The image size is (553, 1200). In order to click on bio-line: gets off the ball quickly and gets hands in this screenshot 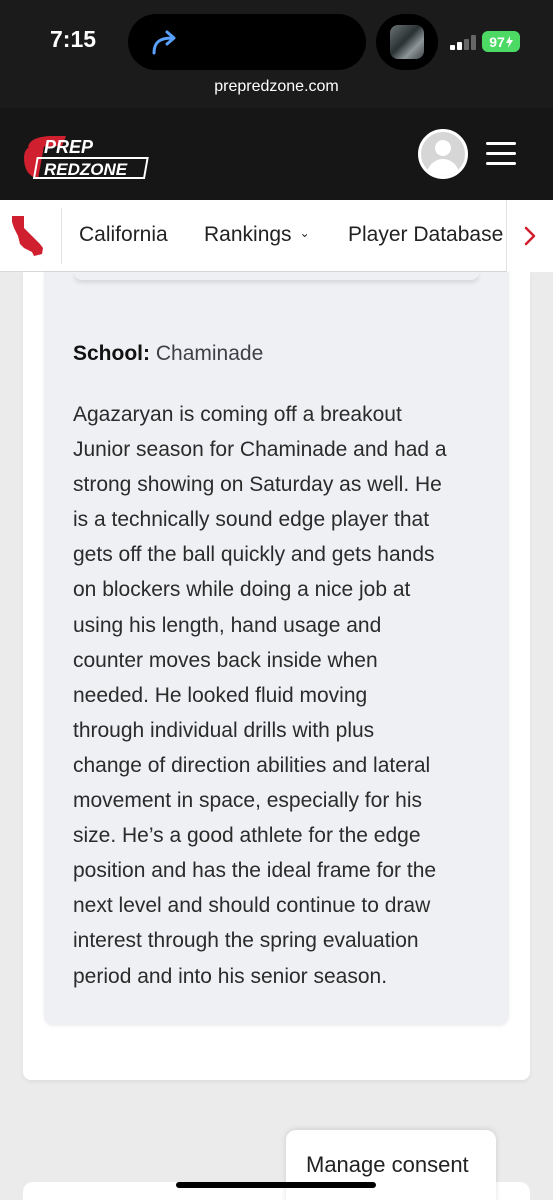, I will do `click(254, 555)`.